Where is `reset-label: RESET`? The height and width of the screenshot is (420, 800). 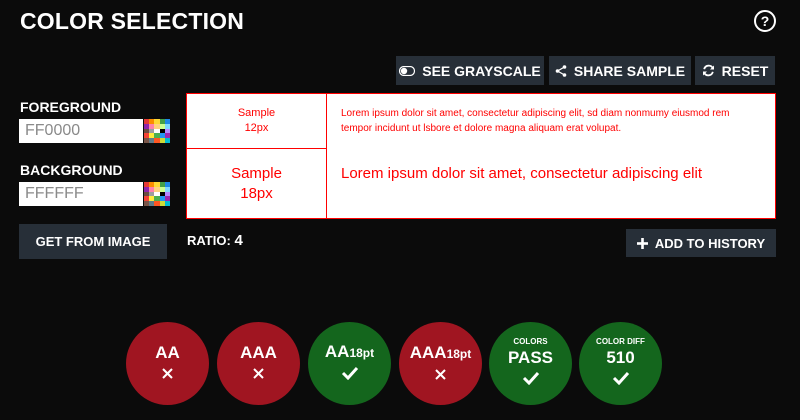
reset-label: RESET is located at coordinates (745, 70).